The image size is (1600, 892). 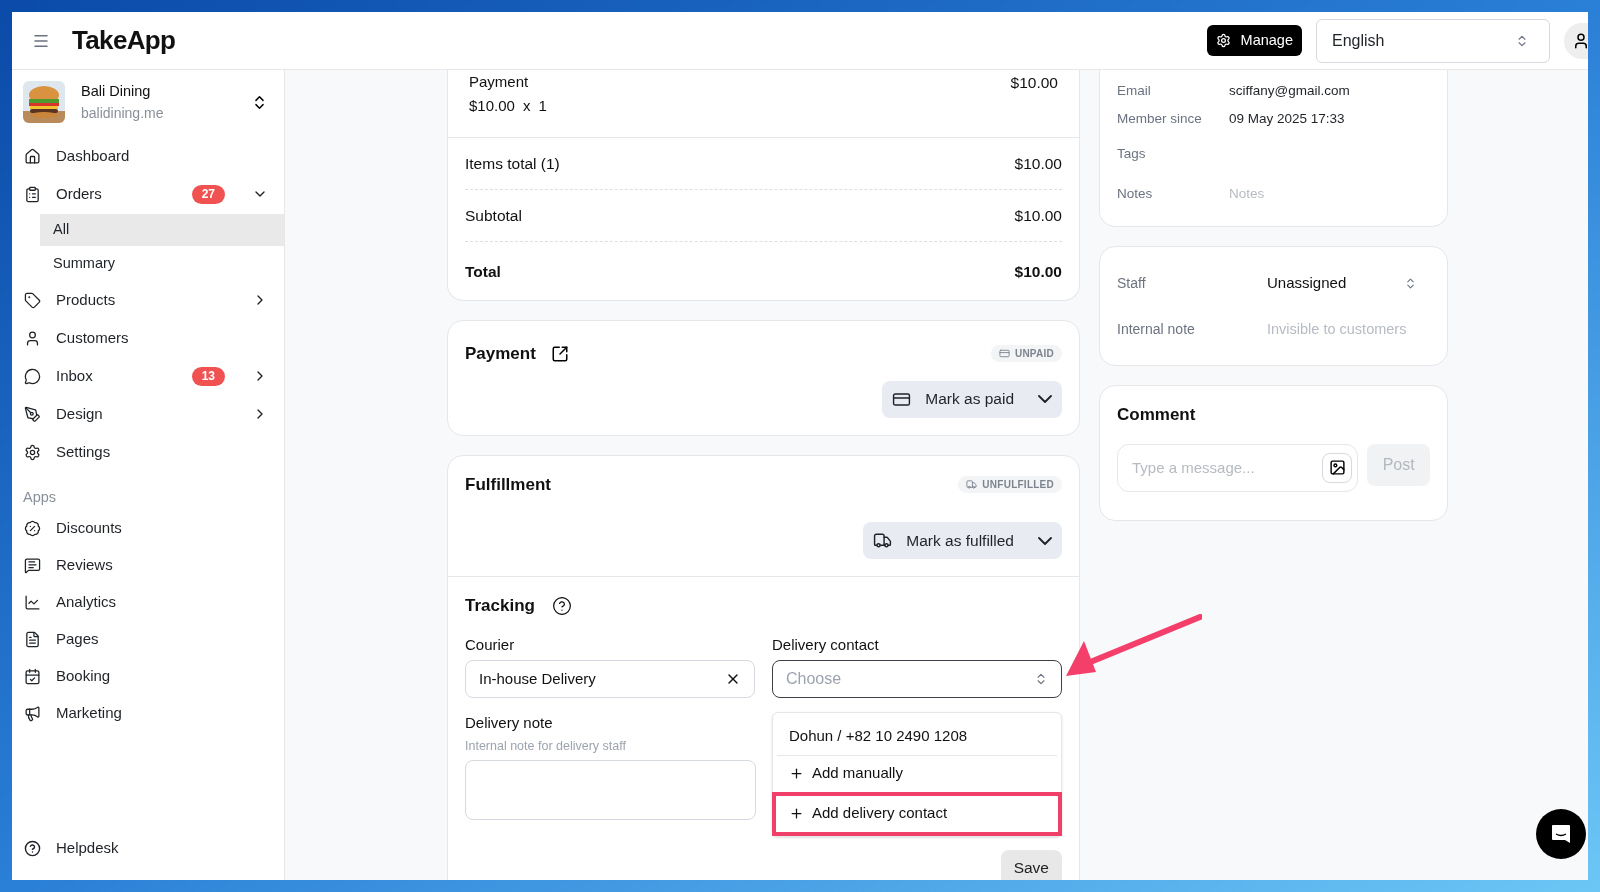 I want to click on sidebar-item: Inbox 13, so click(x=148, y=376).